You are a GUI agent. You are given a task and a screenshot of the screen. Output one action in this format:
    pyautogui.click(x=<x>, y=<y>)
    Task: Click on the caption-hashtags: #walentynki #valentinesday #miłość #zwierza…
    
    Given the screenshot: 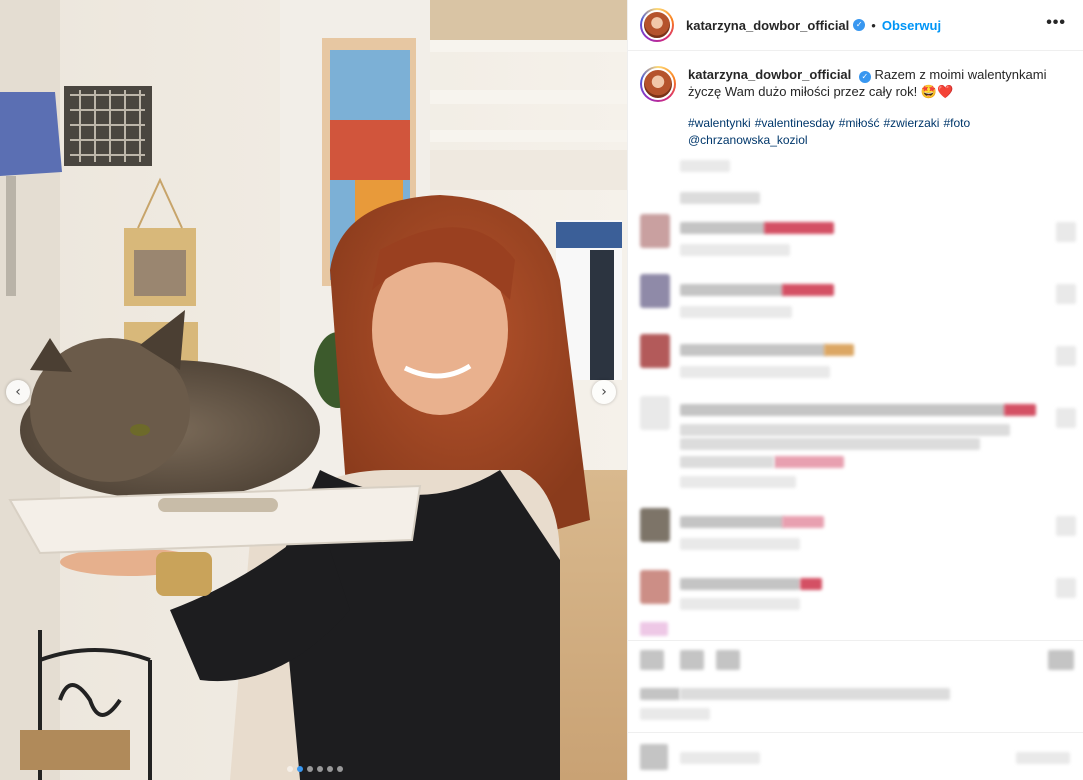 What is the action you would take?
    pyautogui.click(x=876, y=132)
    